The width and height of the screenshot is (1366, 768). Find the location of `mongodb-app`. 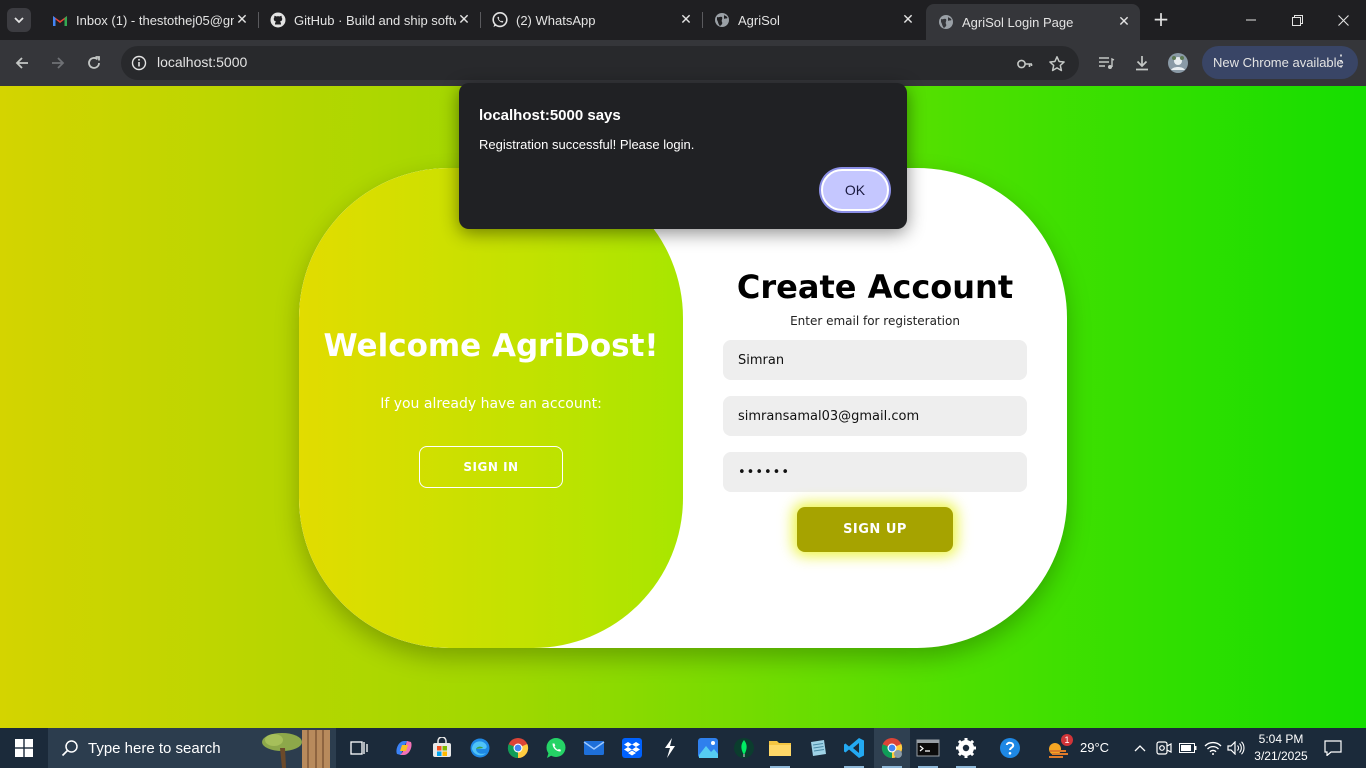

mongodb-app is located at coordinates (744, 748).